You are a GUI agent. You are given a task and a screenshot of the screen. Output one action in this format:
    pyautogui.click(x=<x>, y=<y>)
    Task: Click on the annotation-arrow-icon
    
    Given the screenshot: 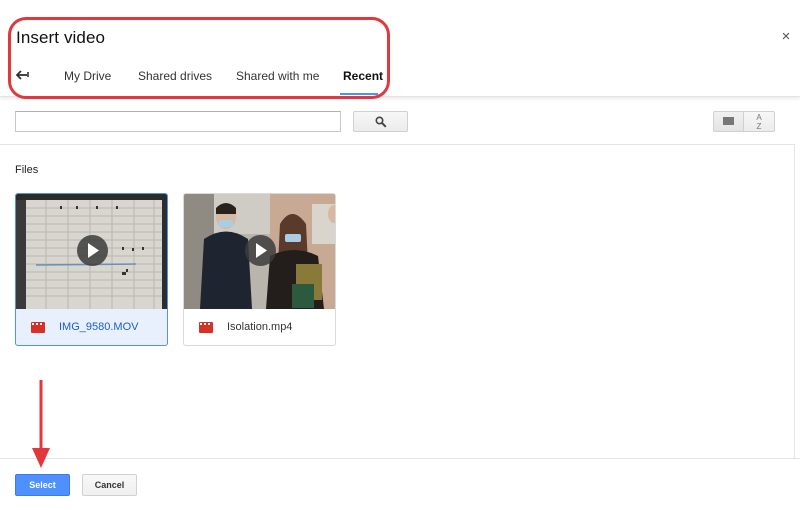 What is the action you would take?
    pyautogui.click(x=41, y=424)
    